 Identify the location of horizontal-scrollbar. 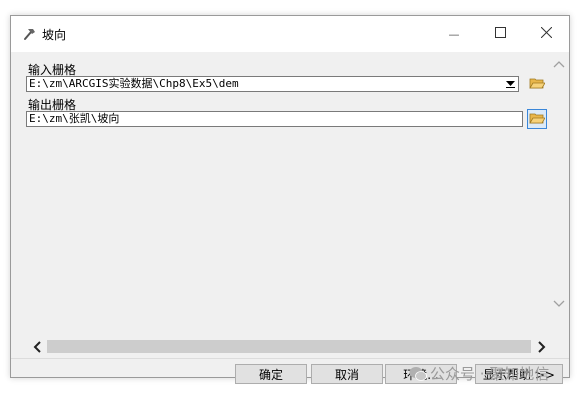
(289, 346).